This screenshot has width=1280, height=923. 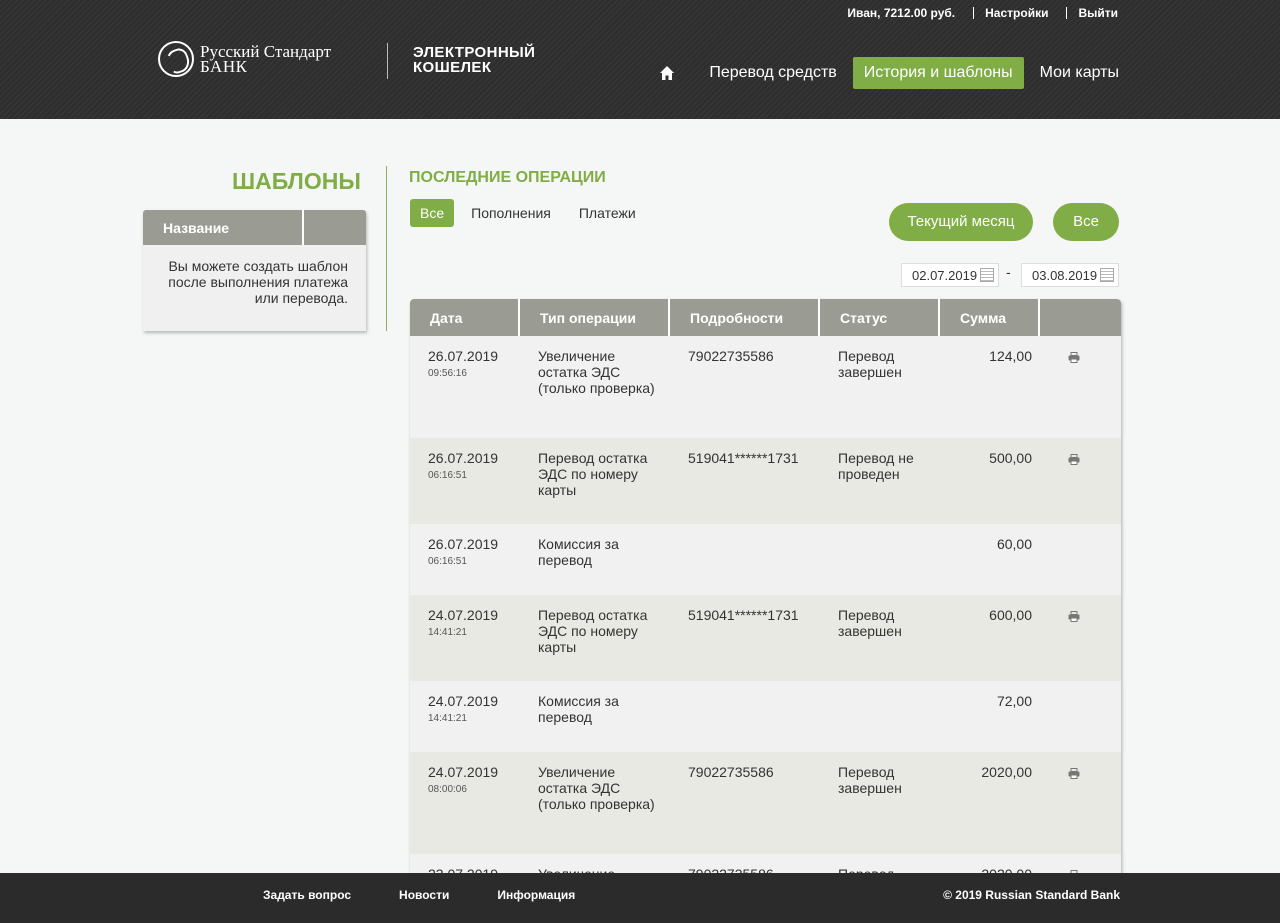 I want to click on settings-link: Настройки, so click(x=1016, y=13).